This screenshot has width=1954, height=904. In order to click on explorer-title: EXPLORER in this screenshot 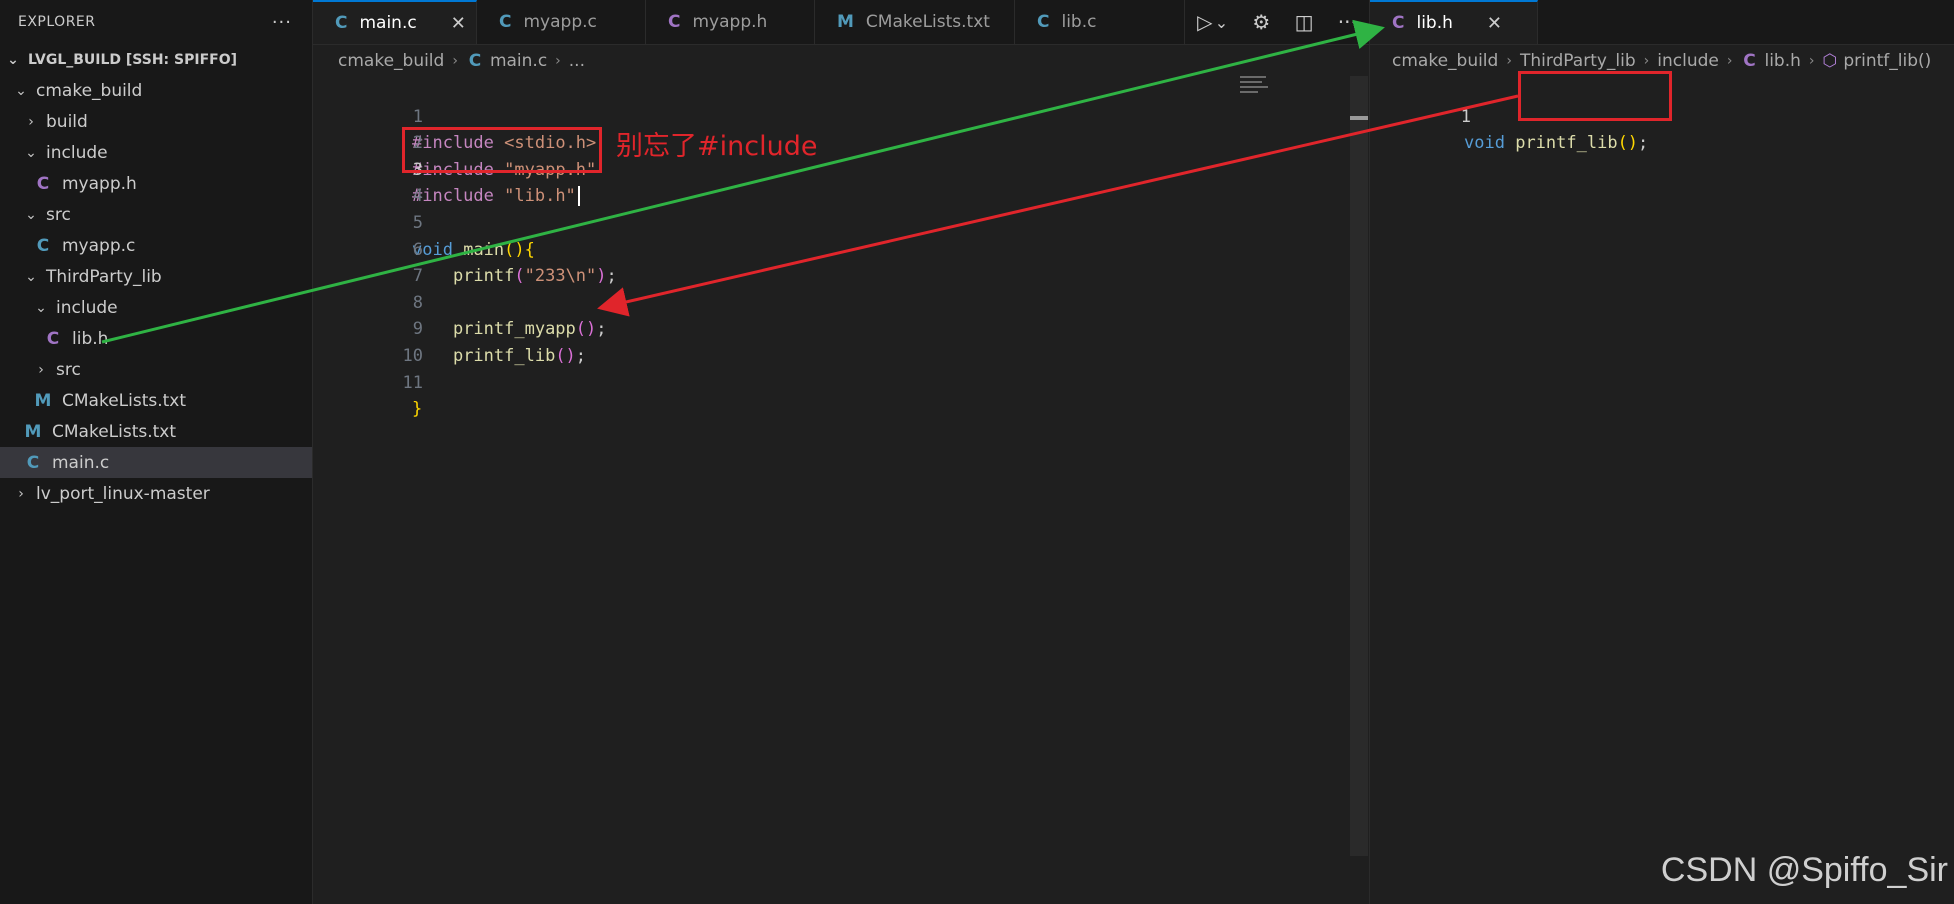, I will do `click(57, 22)`.